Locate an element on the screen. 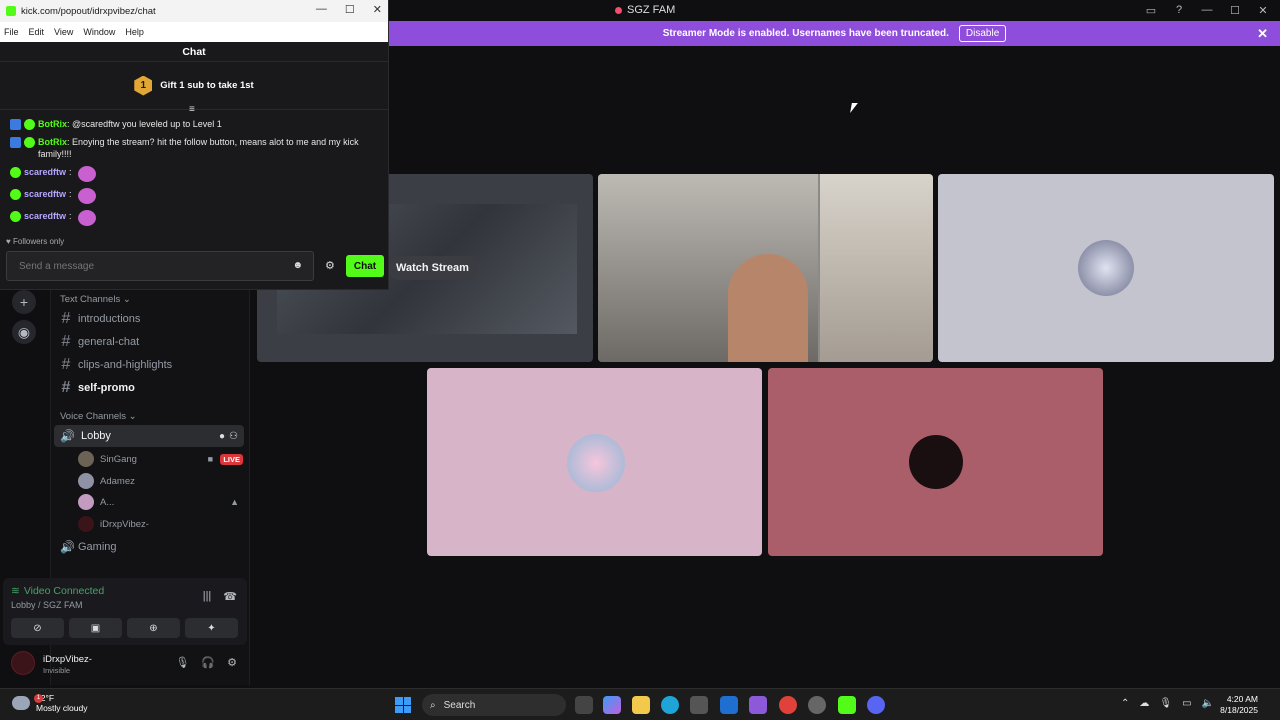 The image size is (1280, 720). category-text-channels: Text Channels ⌄ is located at coordinates (95, 299).